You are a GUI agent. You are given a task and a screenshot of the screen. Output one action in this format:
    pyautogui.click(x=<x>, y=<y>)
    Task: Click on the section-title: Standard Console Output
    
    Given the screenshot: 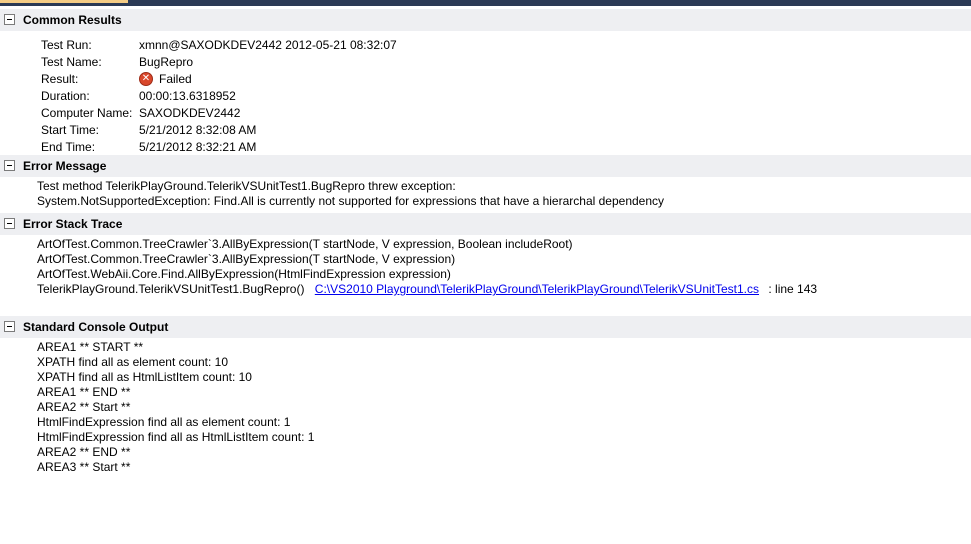 What is the action you would take?
    pyautogui.click(x=96, y=327)
    